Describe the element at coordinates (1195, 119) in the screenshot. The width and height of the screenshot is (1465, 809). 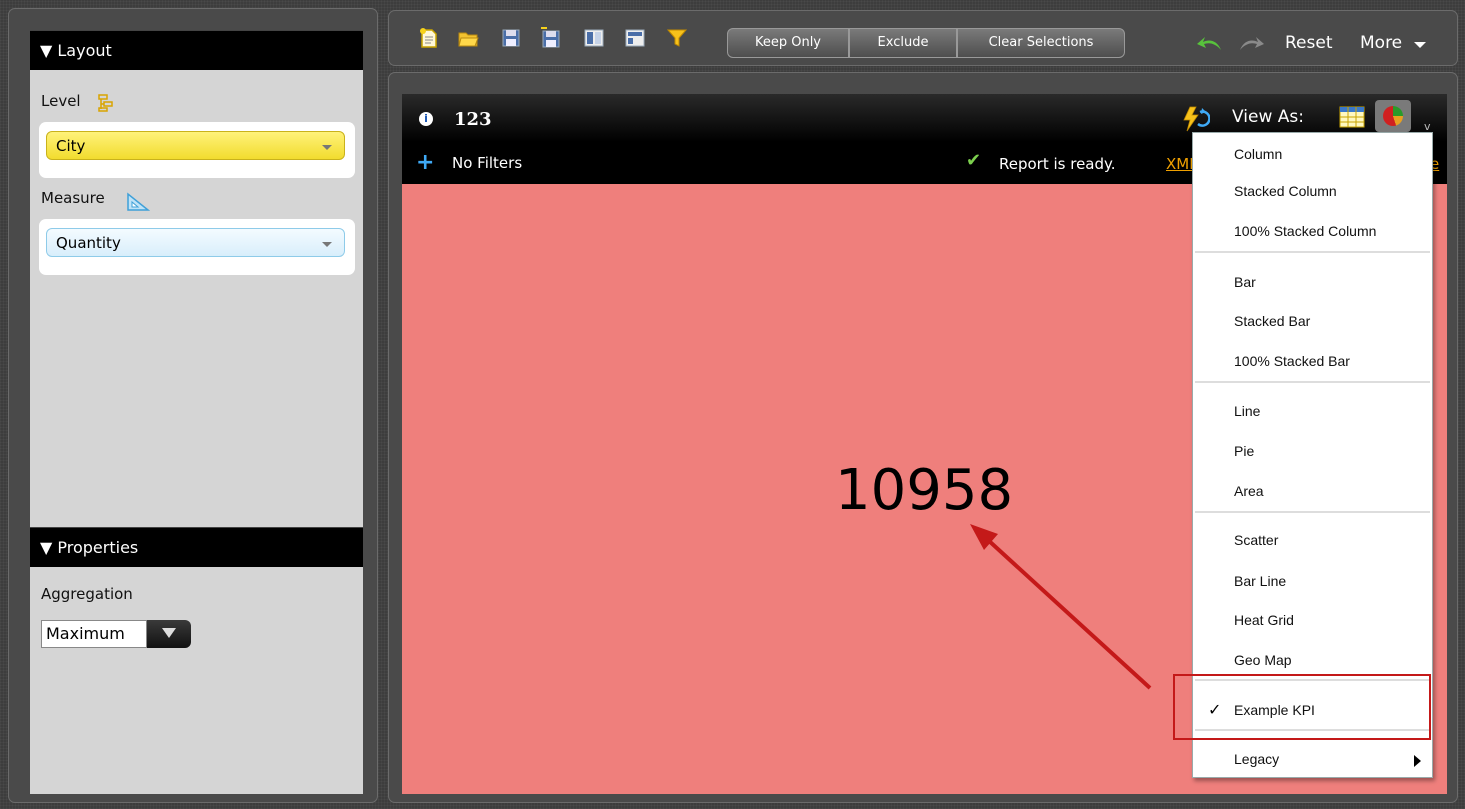
I see `auto-refresh-icon` at that location.